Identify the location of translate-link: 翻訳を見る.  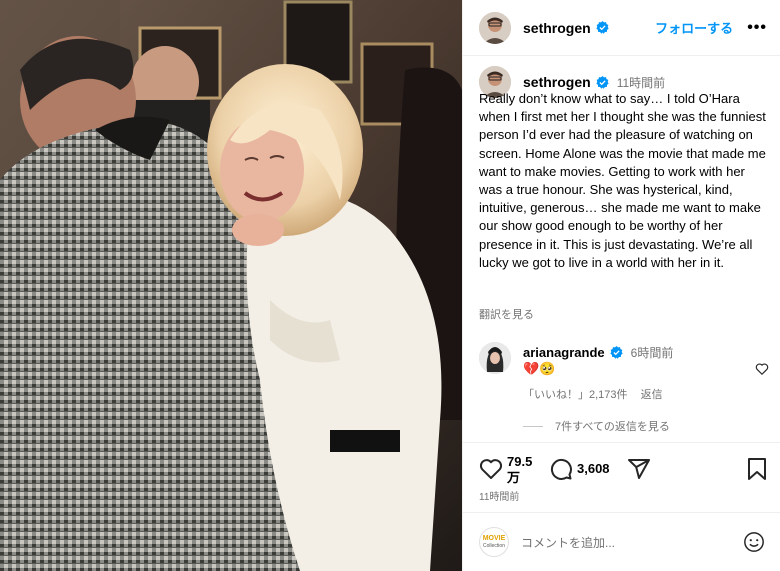
(506, 314).